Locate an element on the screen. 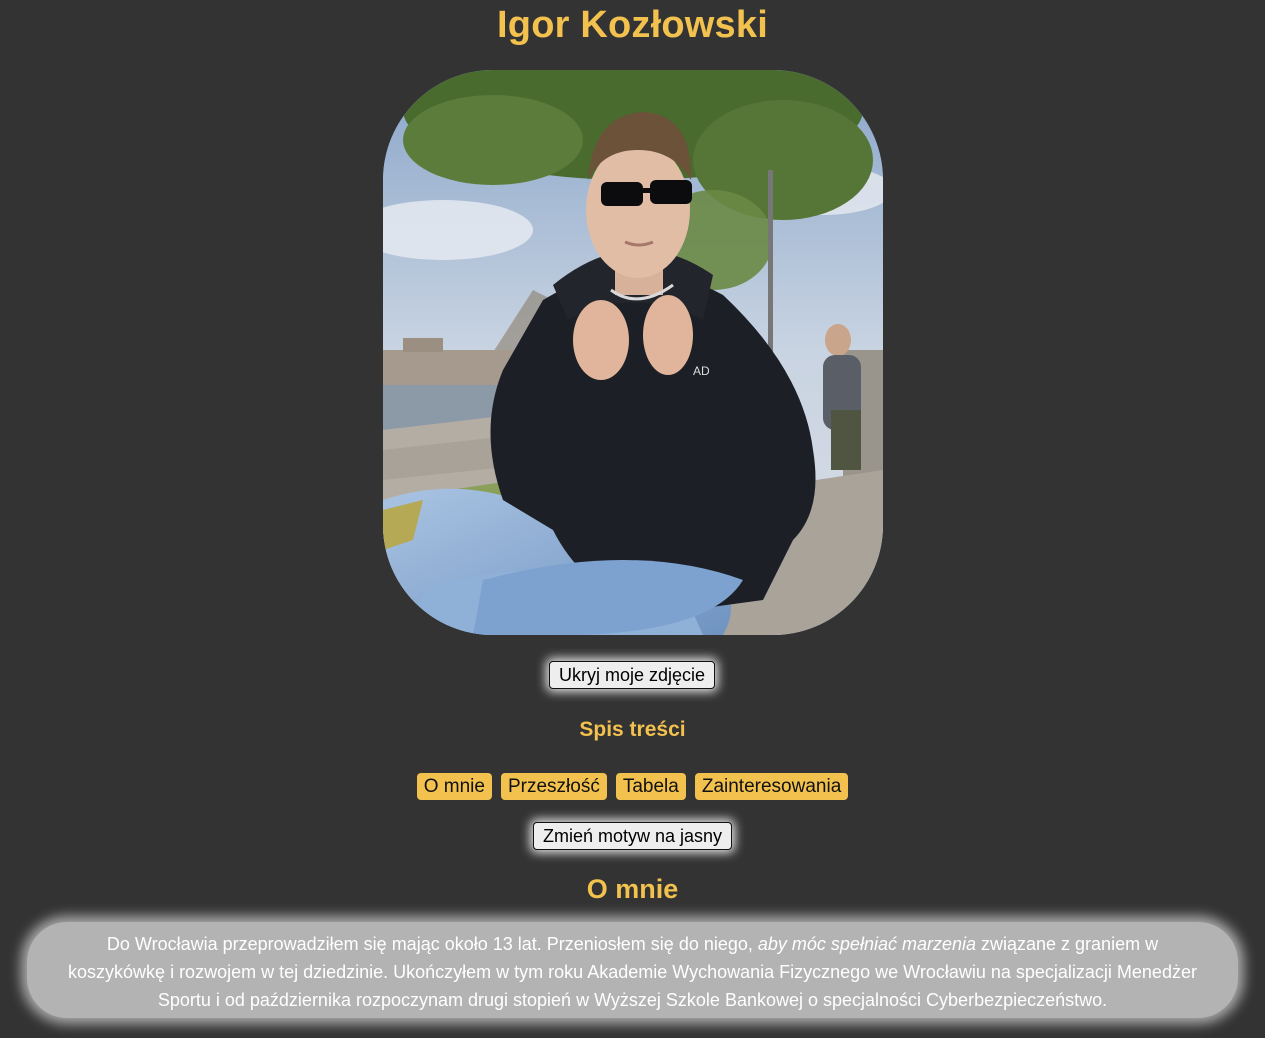 The height and width of the screenshot is (1038, 1265). hide-photo-button: Ukryj moje zdjęcie is located at coordinates (632, 675).